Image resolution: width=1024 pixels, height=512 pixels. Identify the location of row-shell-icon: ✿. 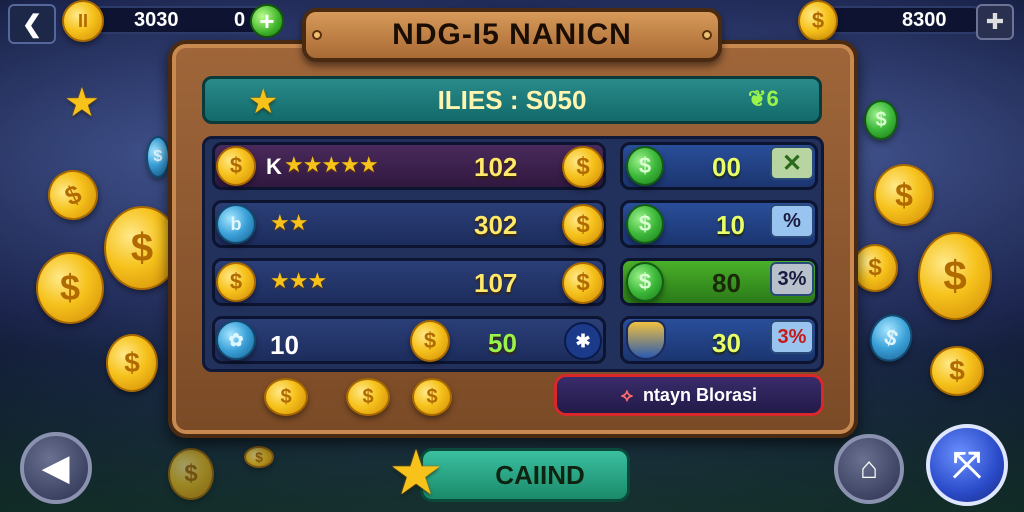
(236, 340).